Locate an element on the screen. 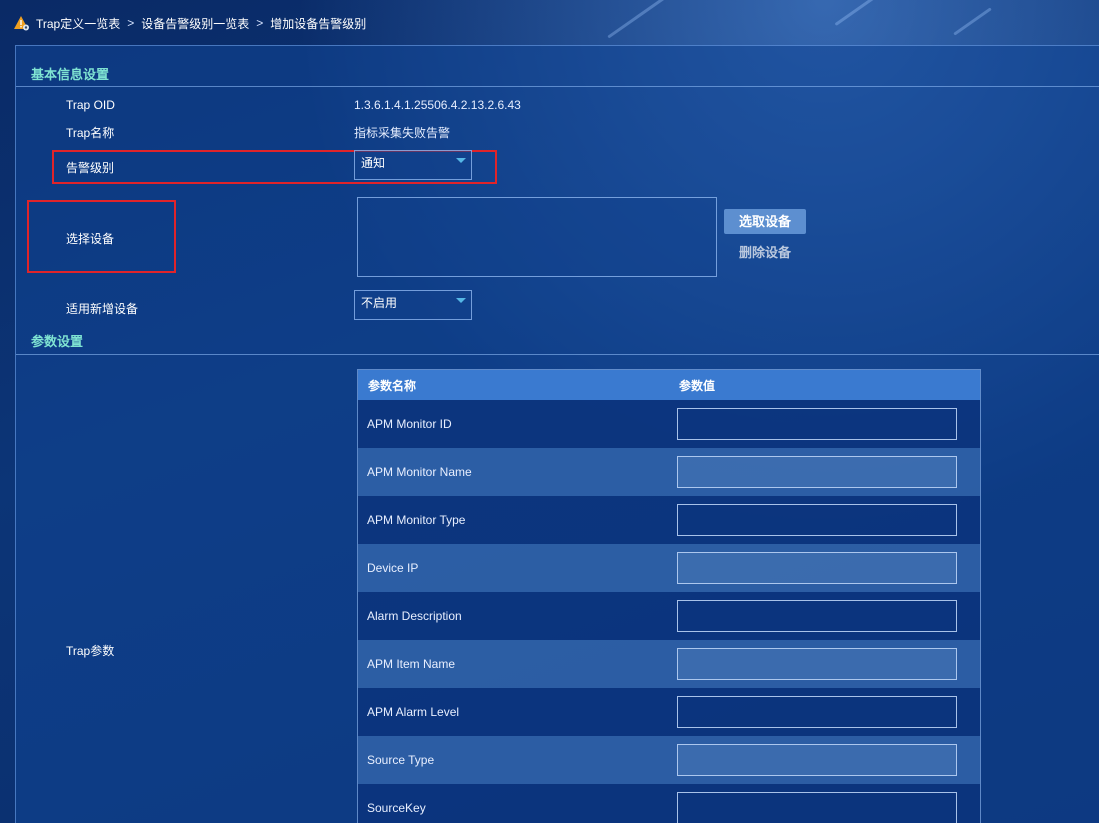 This screenshot has height=823, width=1099. table-row: APM Item Name is located at coordinates (669, 664).